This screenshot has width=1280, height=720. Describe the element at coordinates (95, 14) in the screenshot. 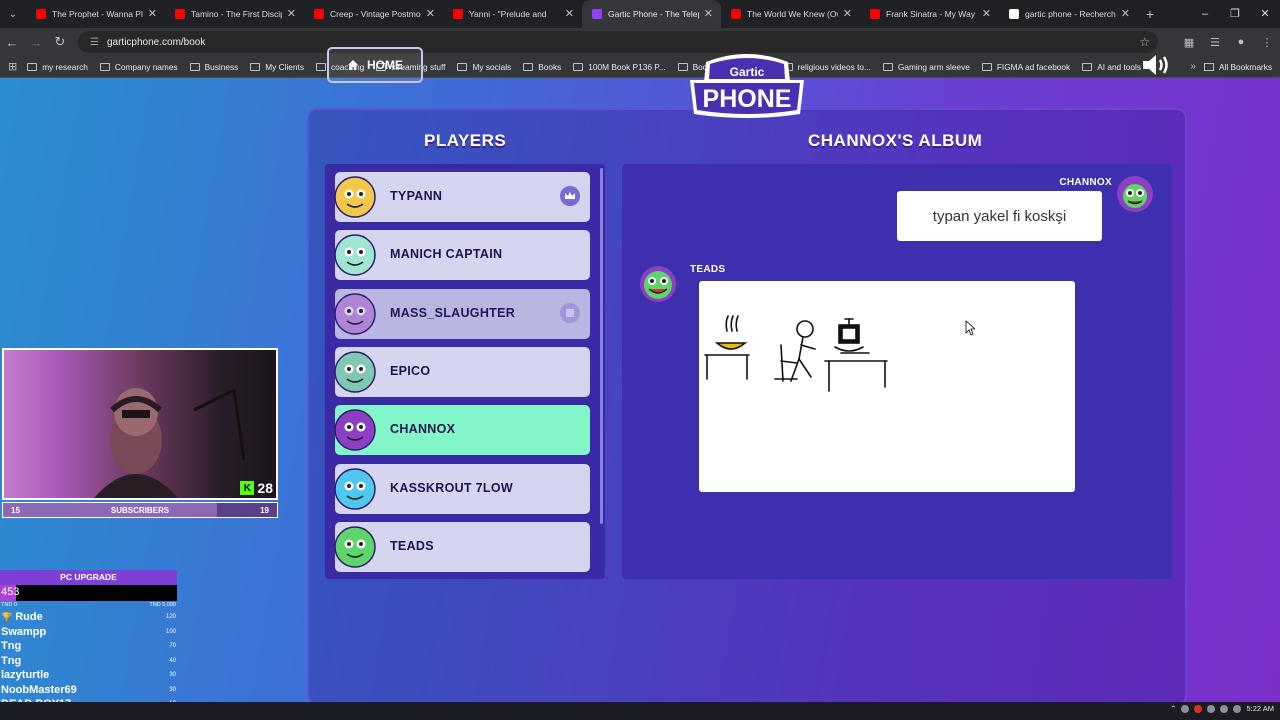

I see `browser-tab: The Prophet - Wanna Pla ✕` at that location.